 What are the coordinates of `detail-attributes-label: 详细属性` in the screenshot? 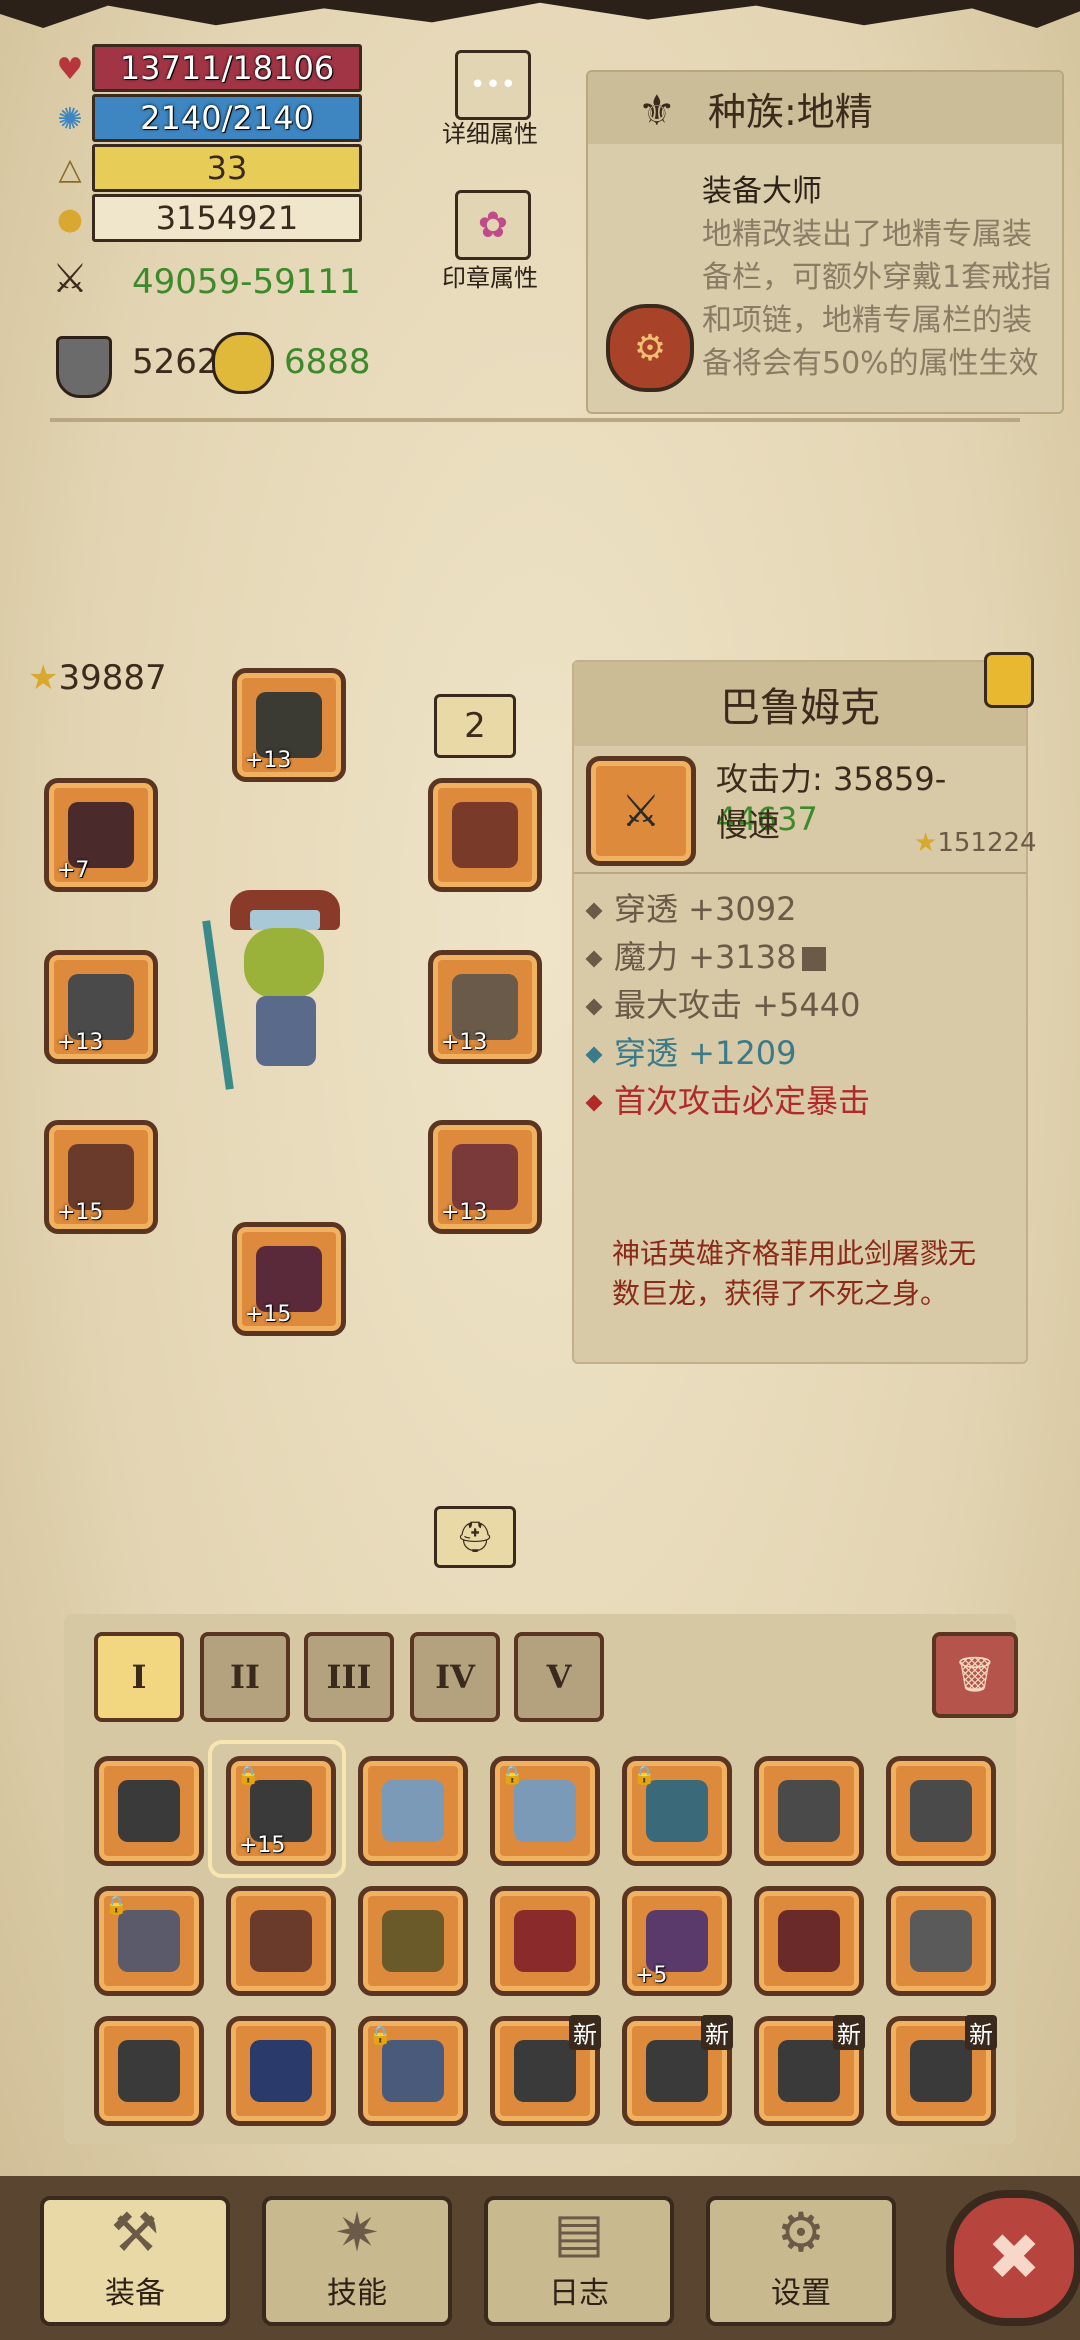 It's located at (490, 131).